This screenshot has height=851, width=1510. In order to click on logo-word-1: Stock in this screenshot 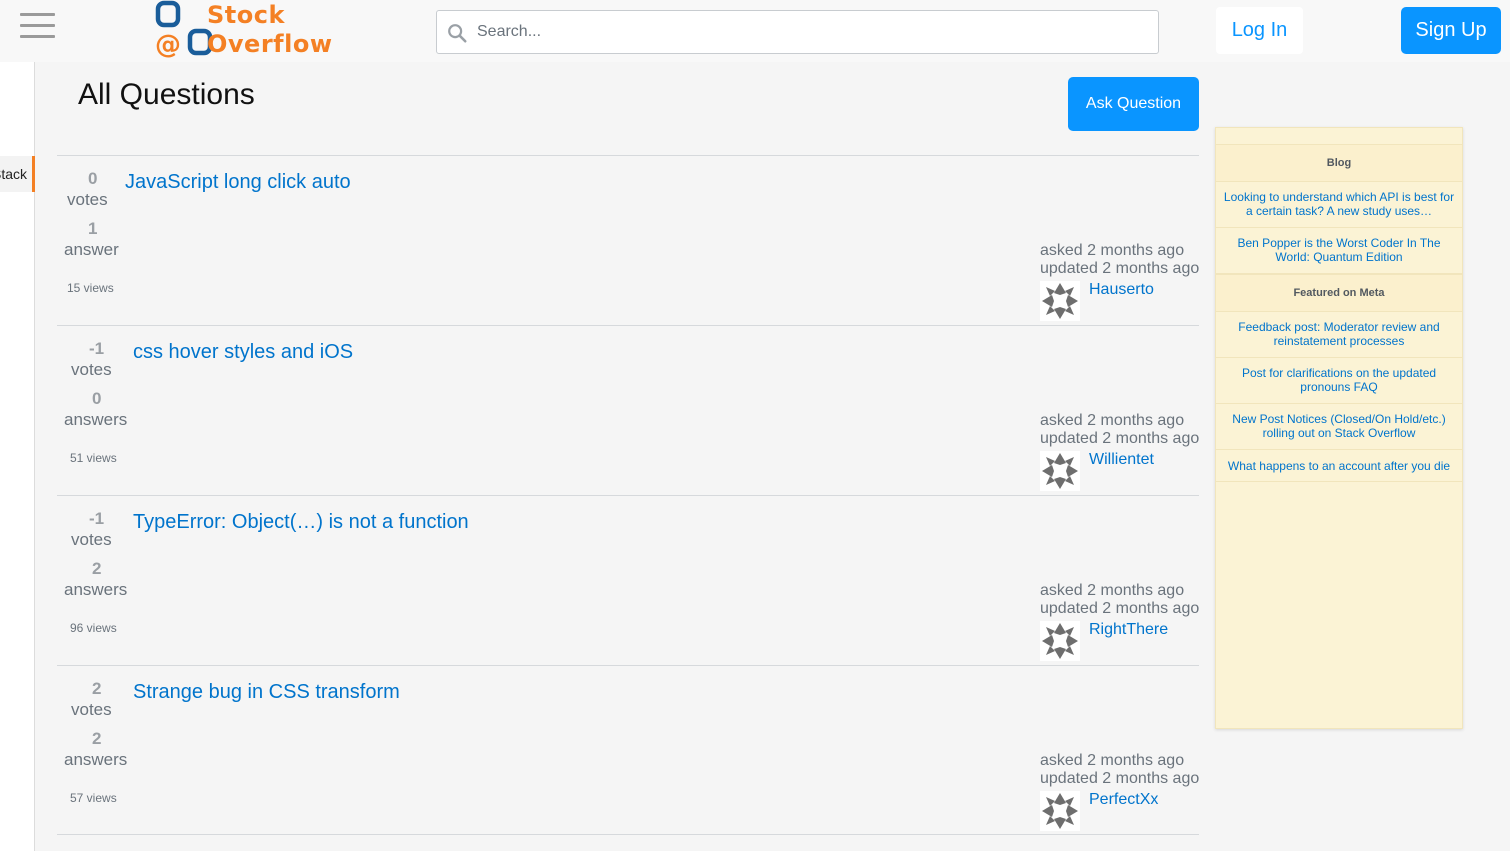, I will do `click(246, 15)`.